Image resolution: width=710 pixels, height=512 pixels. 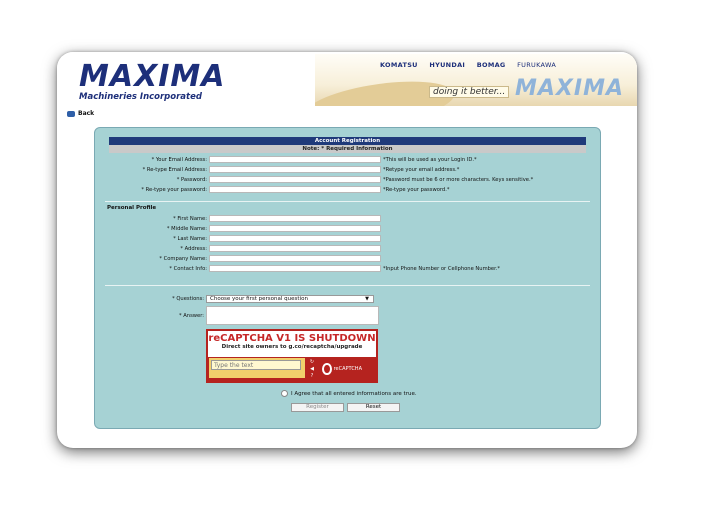 What do you see at coordinates (347, 149) in the screenshot?
I see `required-note: Note: * Required Information` at bounding box center [347, 149].